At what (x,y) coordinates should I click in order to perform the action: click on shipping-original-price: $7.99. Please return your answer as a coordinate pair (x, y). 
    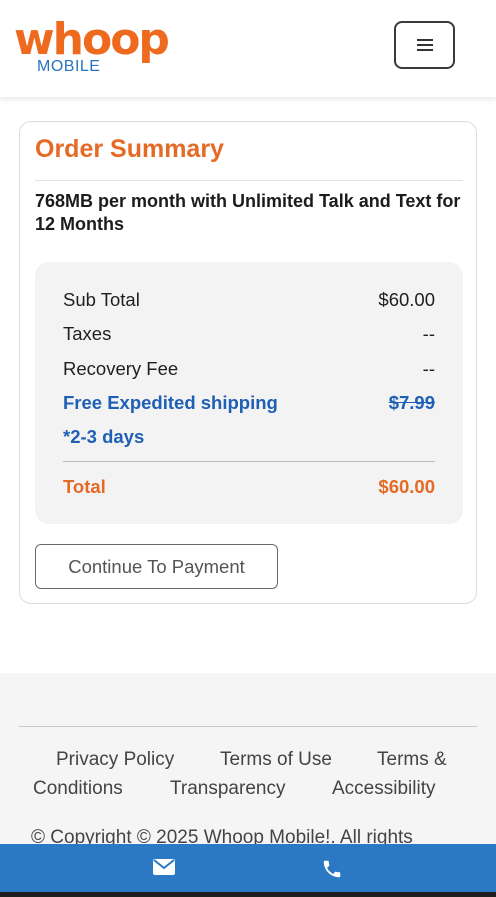
    Looking at the image, I should click on (411, 402).